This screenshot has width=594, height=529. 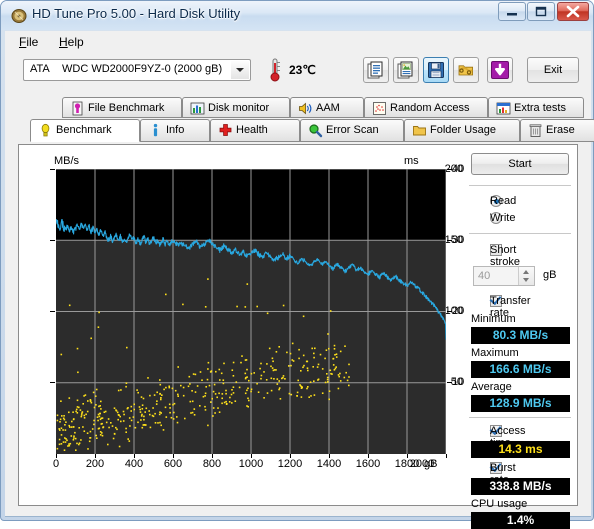 What do you see at coordinates (376, 70) in the screenshot?
I see `copy-text-button` at bounding box center [376, 70].